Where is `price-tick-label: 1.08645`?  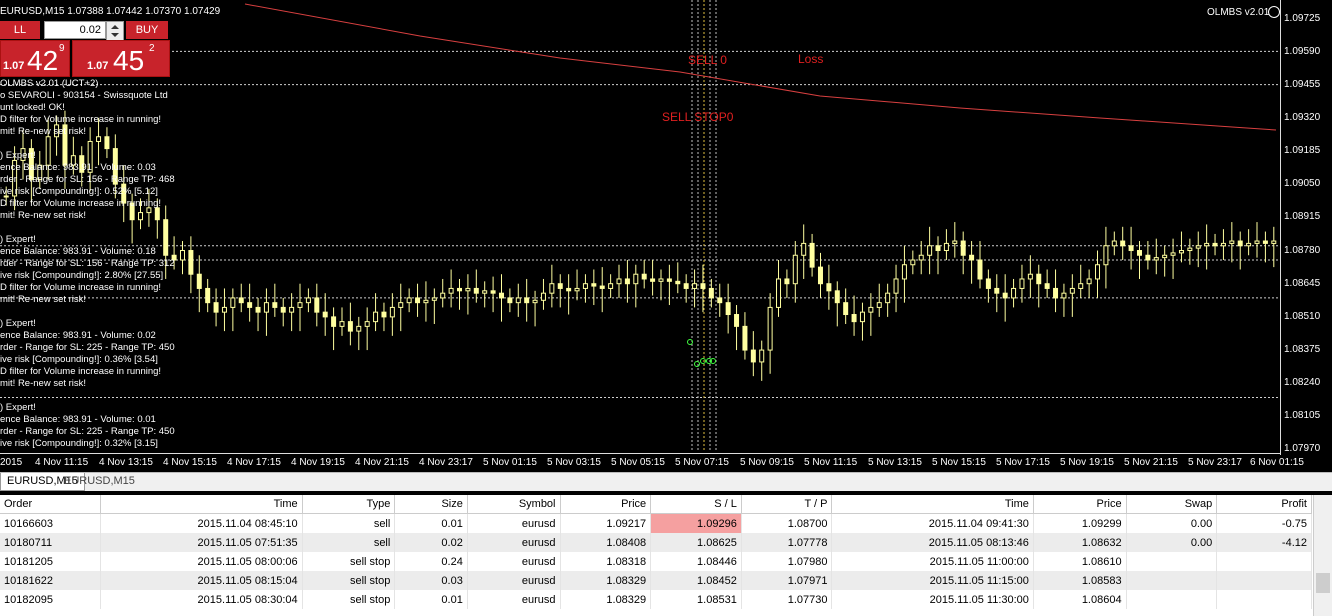
price-tick-label: 1.08645 is located at coordinates (1302, 283).